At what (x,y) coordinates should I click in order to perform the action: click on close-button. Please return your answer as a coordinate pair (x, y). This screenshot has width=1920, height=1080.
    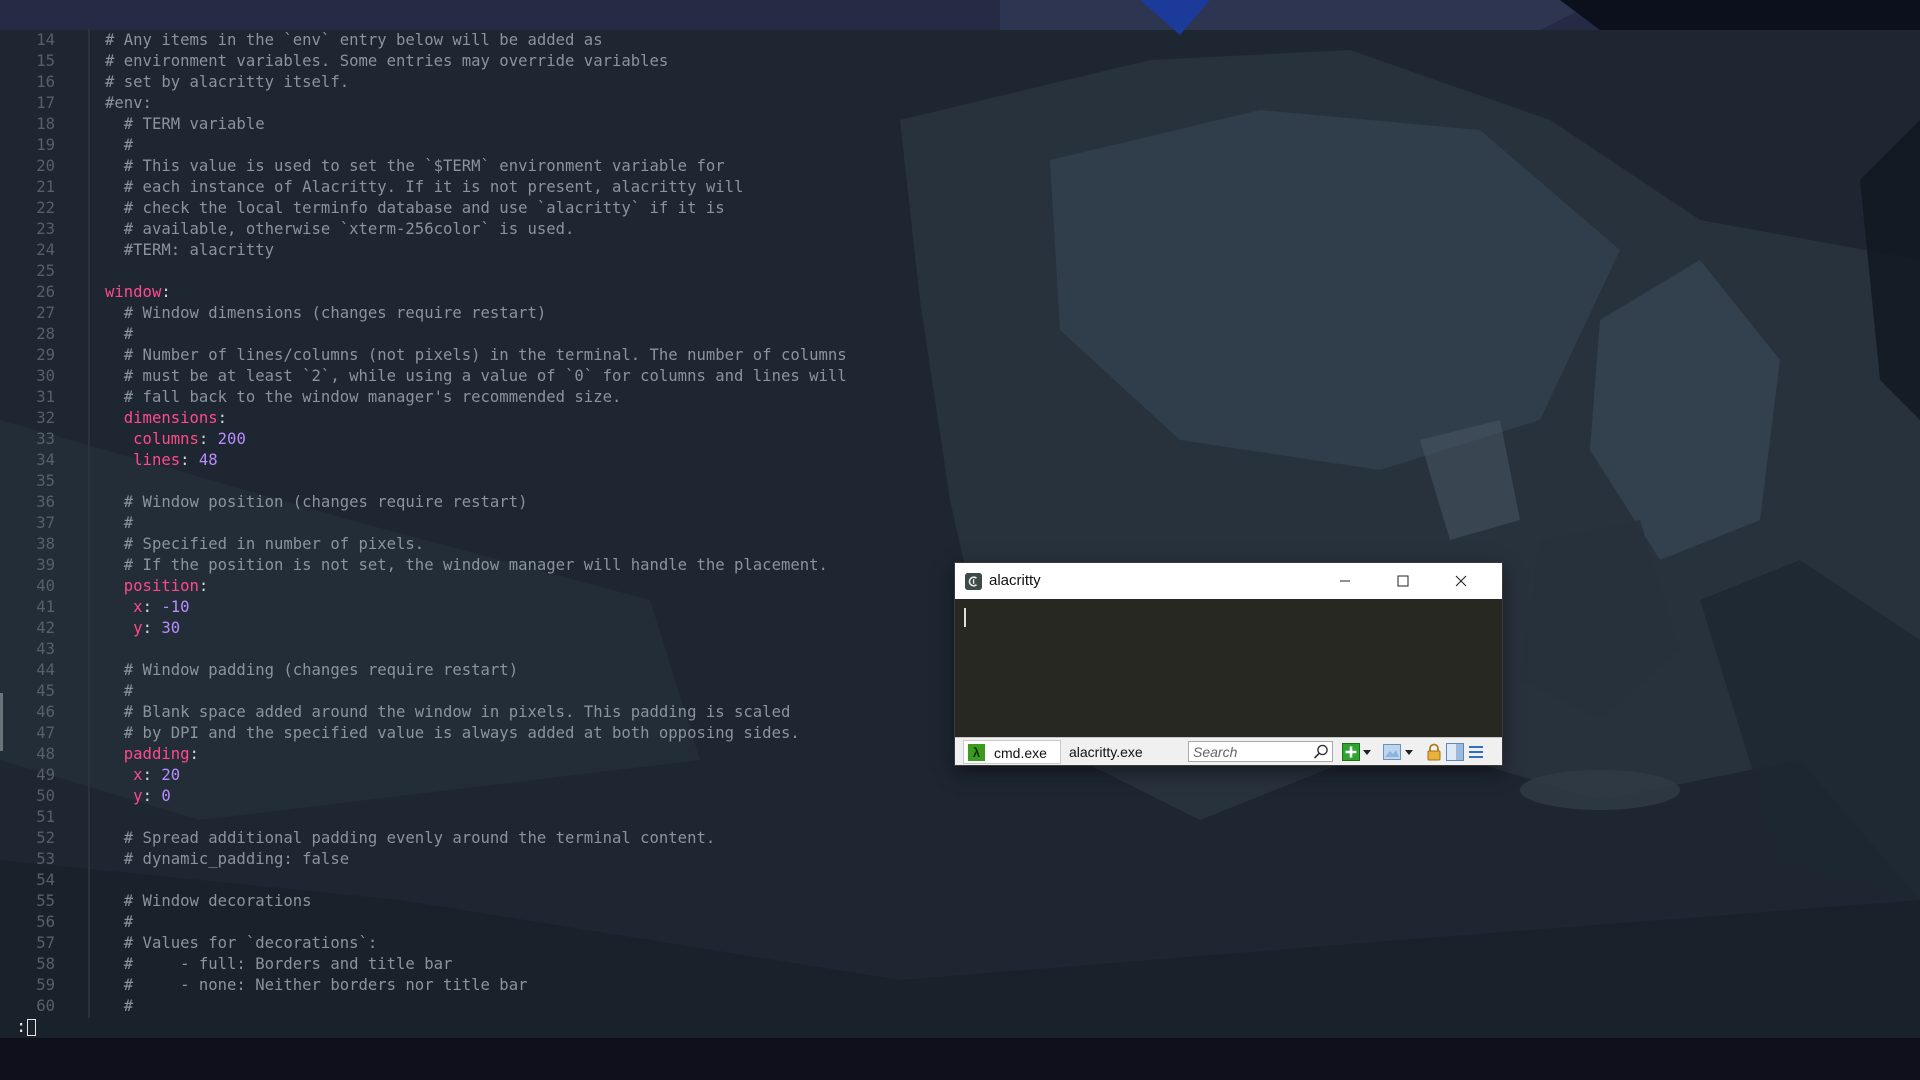
    Looking at the image, I should click on (1461, 581).